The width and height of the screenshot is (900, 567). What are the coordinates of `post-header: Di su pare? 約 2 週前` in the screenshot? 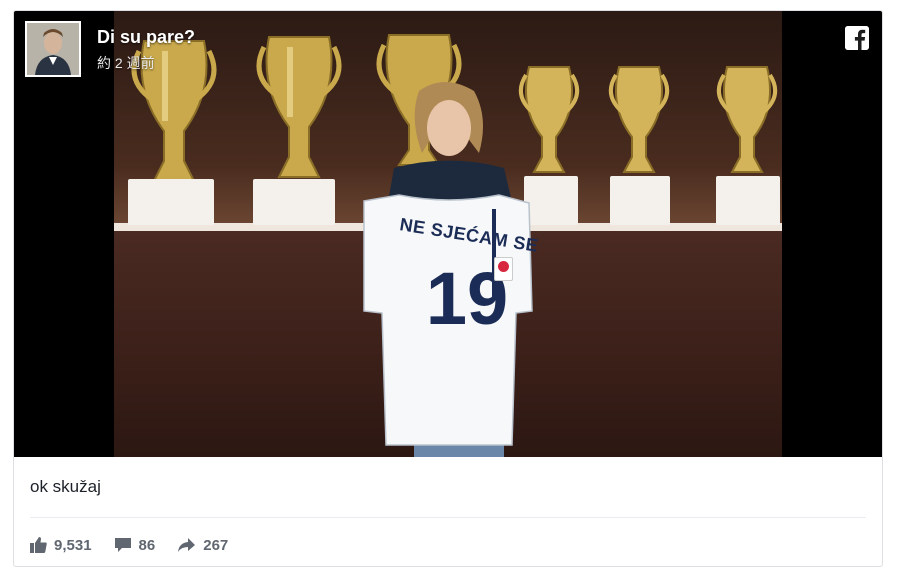 It's located at (448, 51).